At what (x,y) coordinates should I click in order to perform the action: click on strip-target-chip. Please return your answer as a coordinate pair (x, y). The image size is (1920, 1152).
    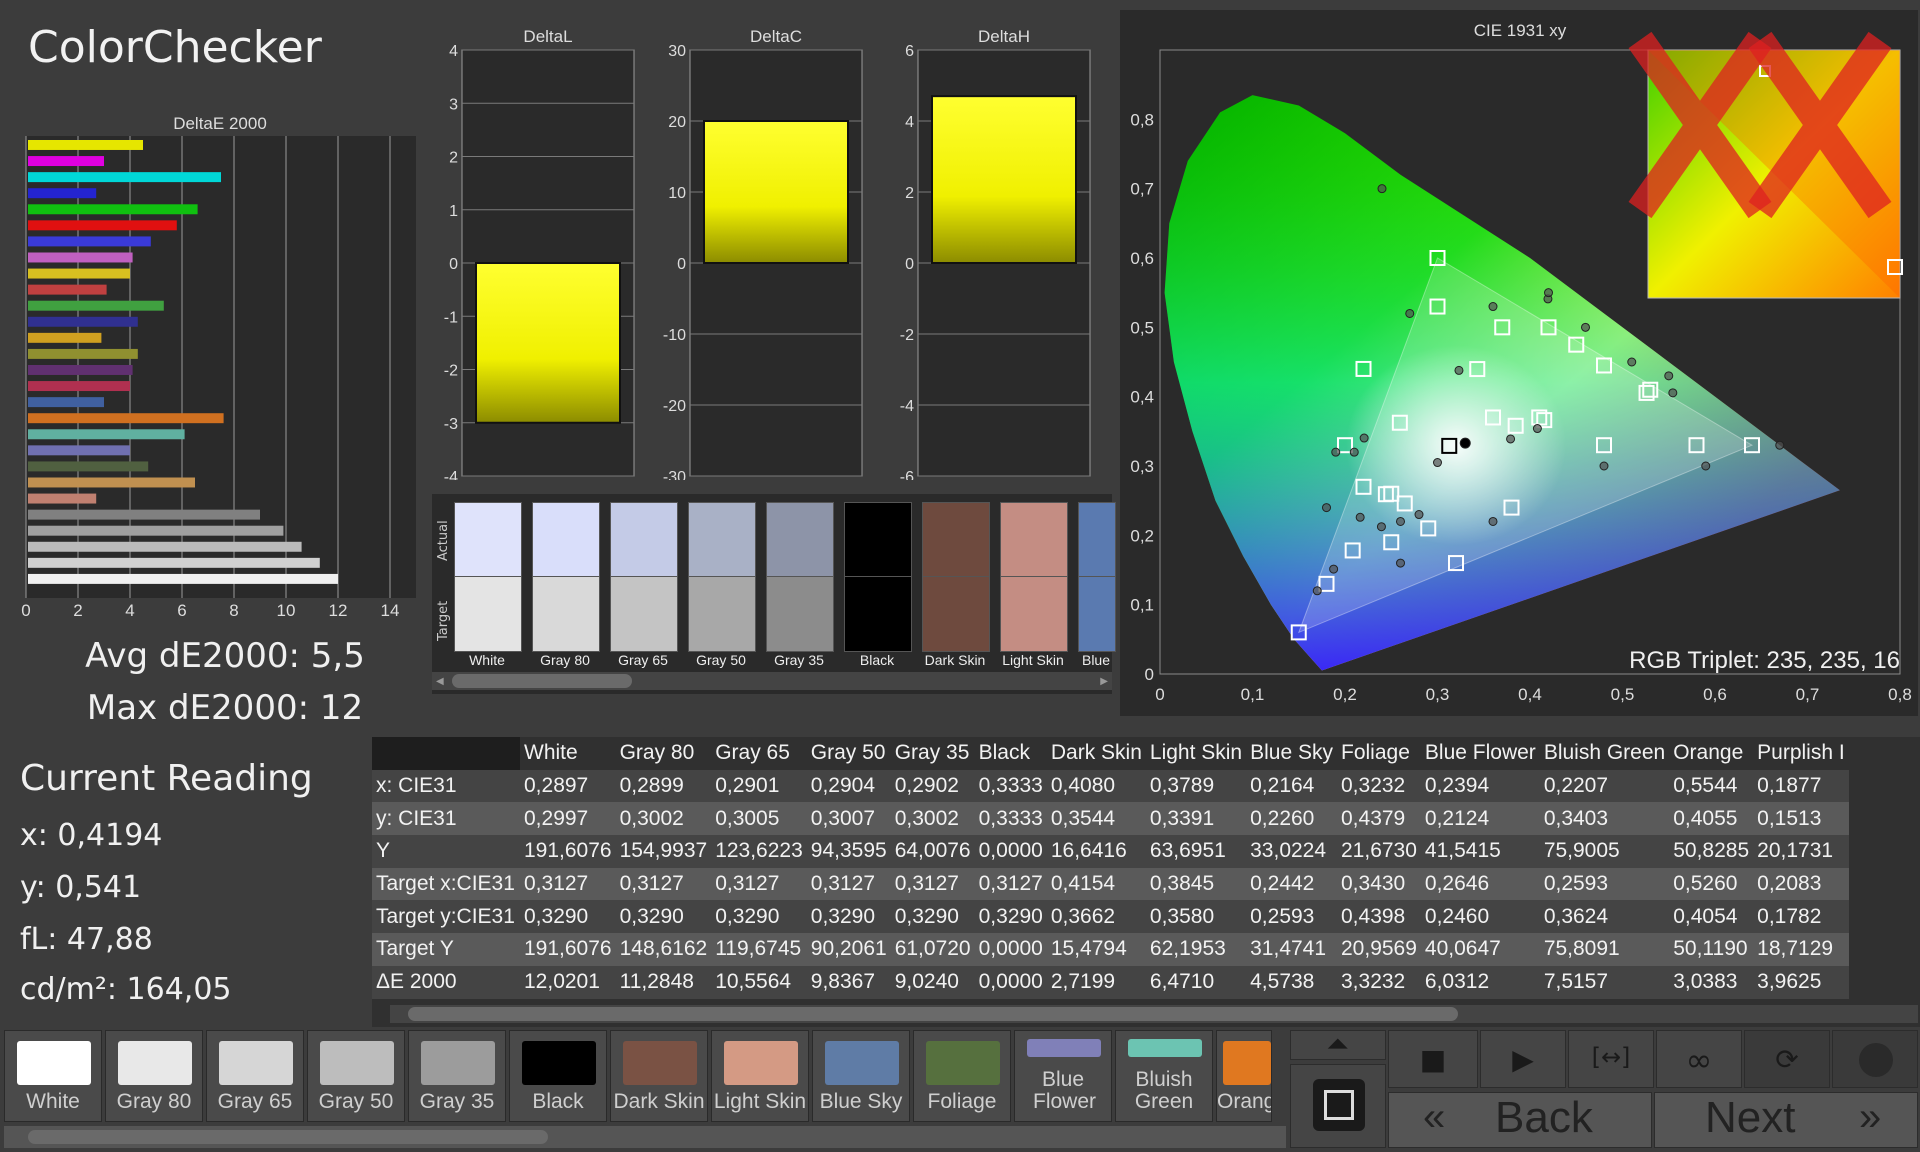
    Looking at the image, I should click on (1034, 614).